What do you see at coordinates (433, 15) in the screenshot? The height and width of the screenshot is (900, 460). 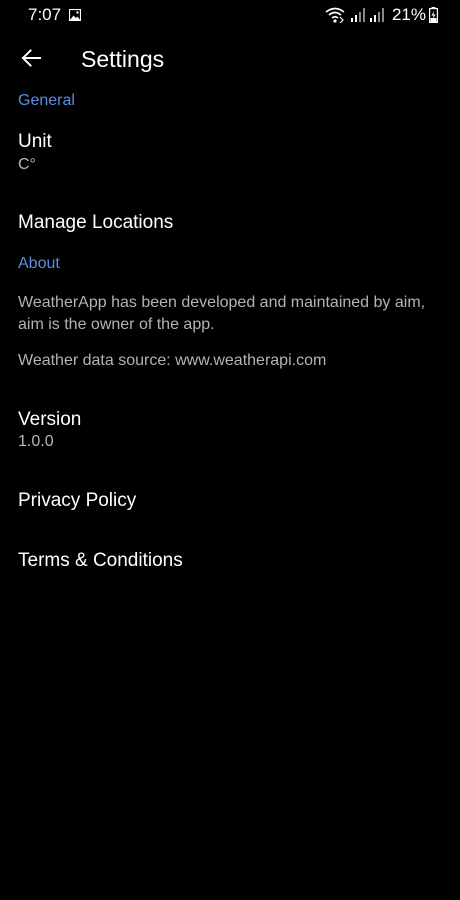 I see `battery-charging-icon` at bounding box center [433, 15].